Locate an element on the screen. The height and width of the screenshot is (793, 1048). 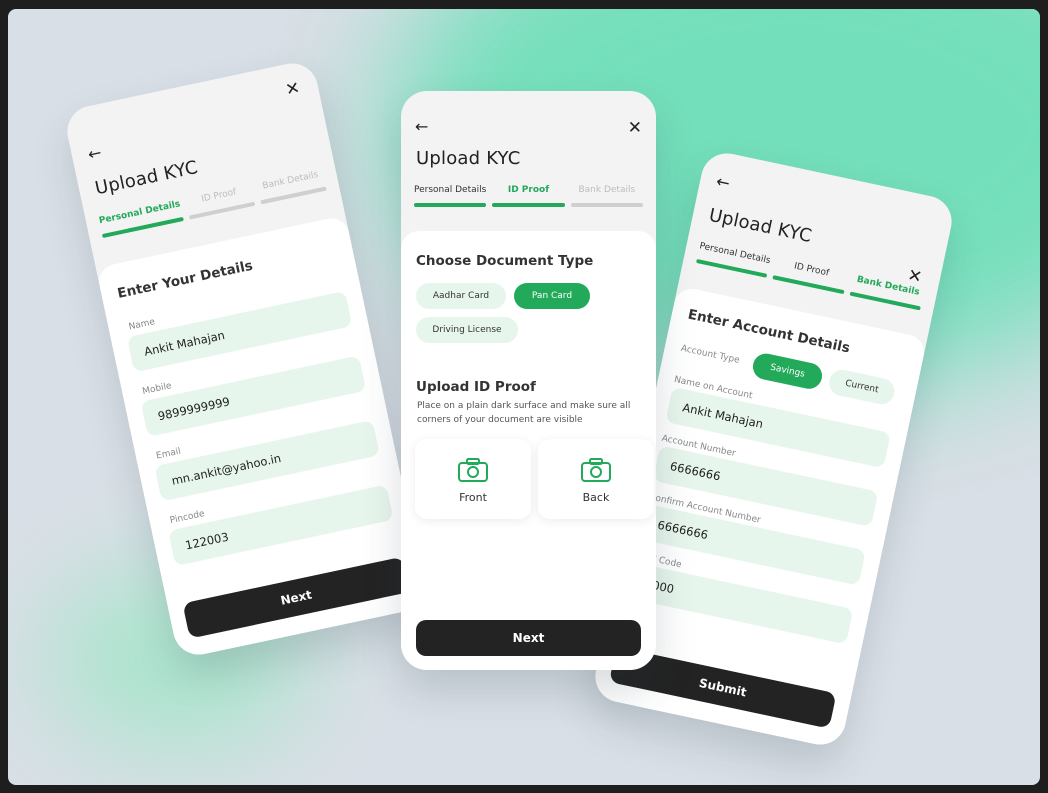
account-type-label: Account Type is located at coordinates (710, 354).